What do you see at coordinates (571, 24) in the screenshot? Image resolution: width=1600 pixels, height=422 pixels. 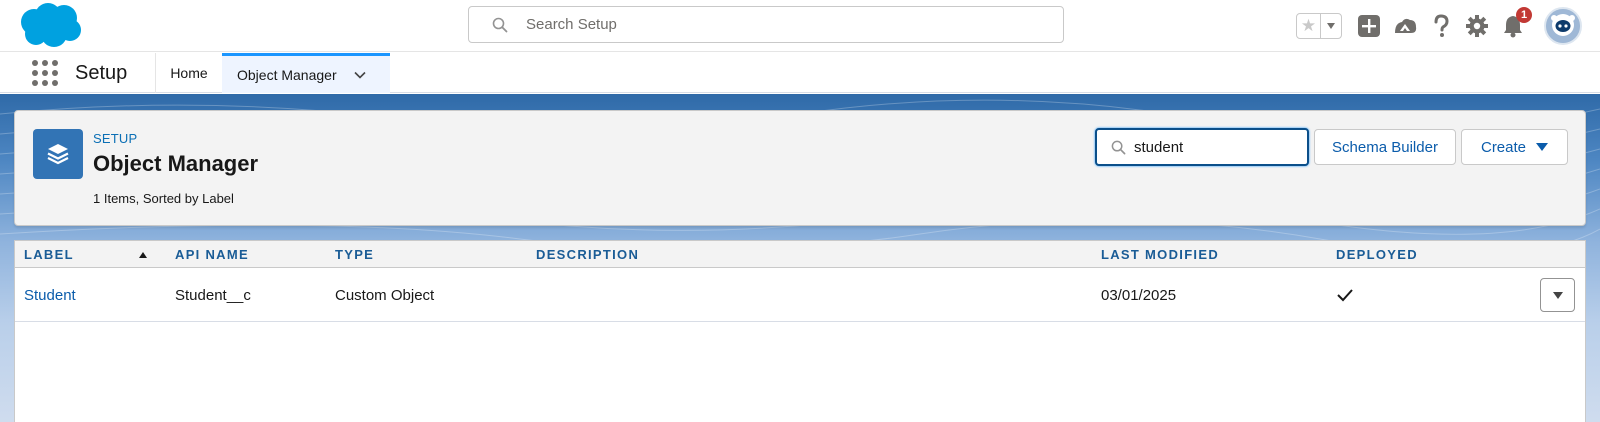 I see `global-search-placeholder: Search Setup` at bounding box center [571, 24].